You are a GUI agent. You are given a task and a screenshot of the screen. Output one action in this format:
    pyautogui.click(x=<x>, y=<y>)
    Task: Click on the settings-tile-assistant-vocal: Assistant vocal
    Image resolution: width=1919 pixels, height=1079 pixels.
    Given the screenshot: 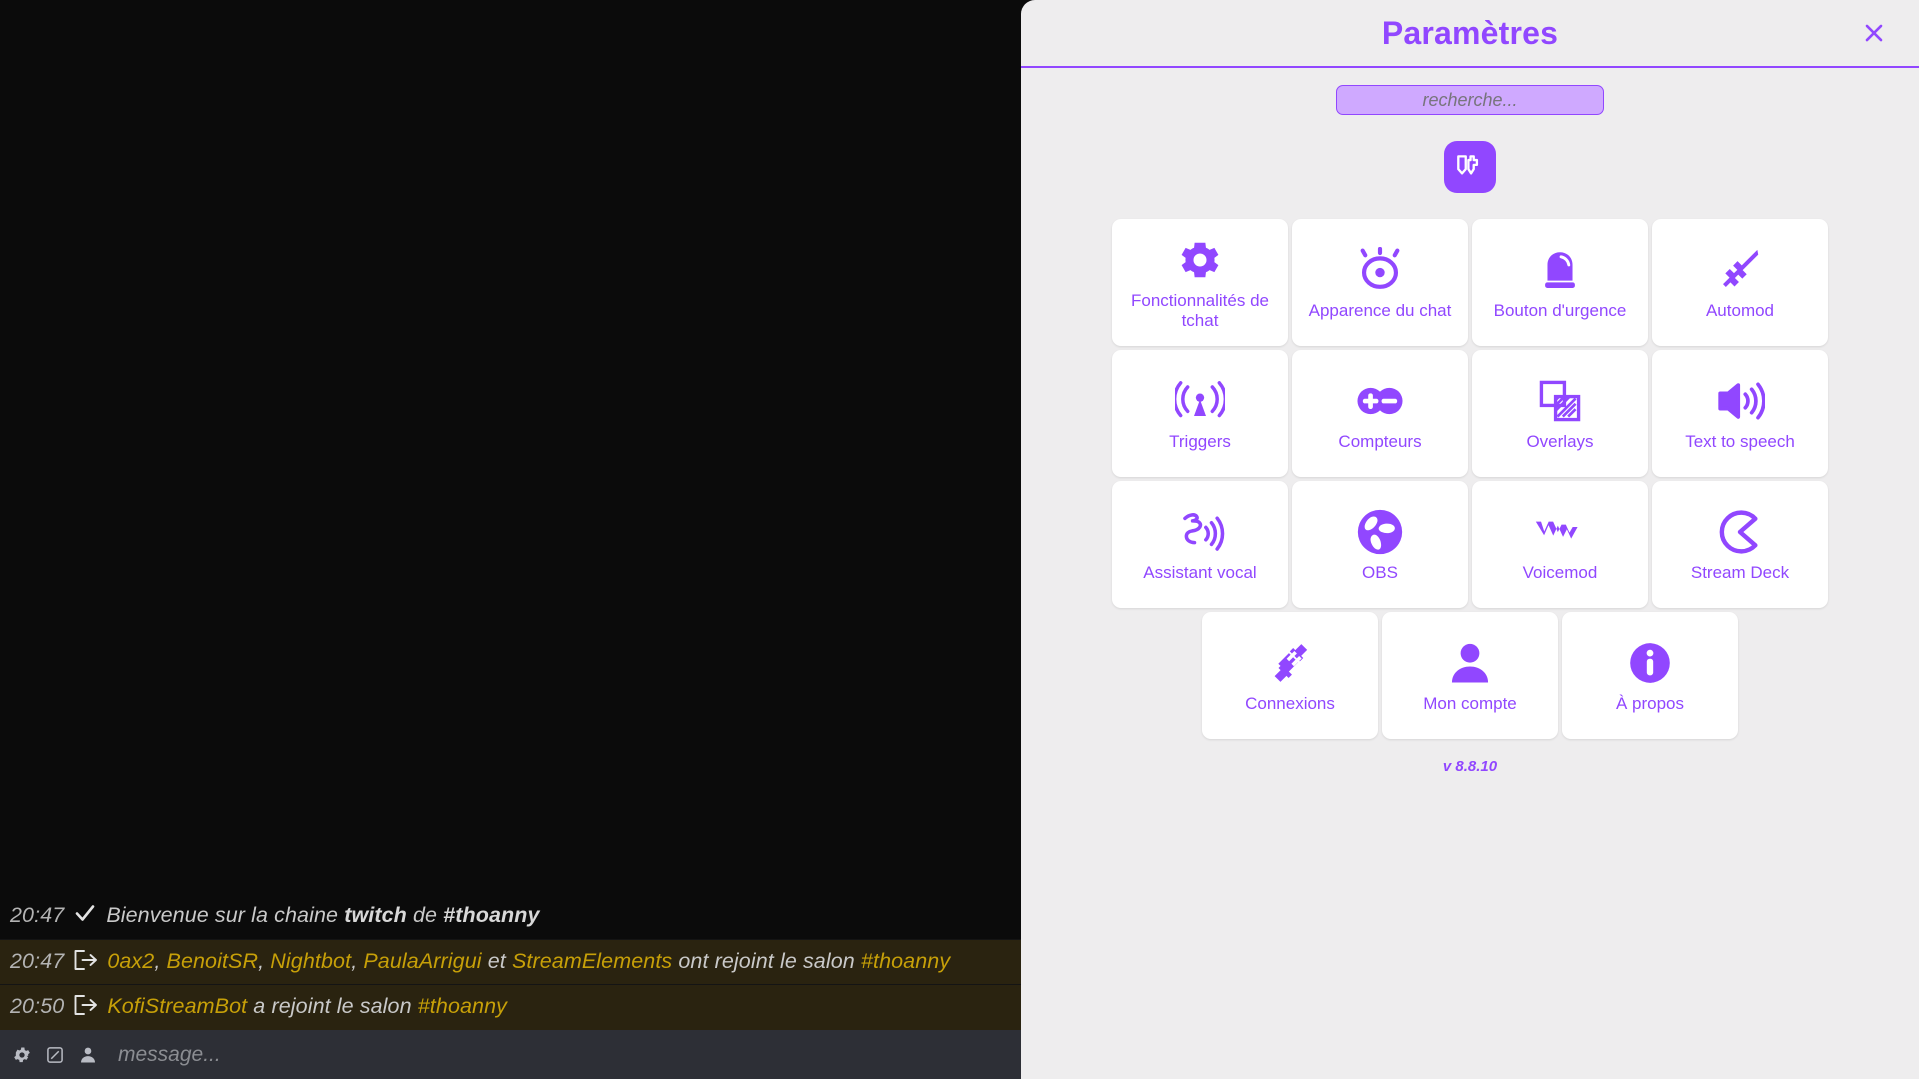 What is the action you would take?
    pyautogui.click(x=1200, y=544)
    